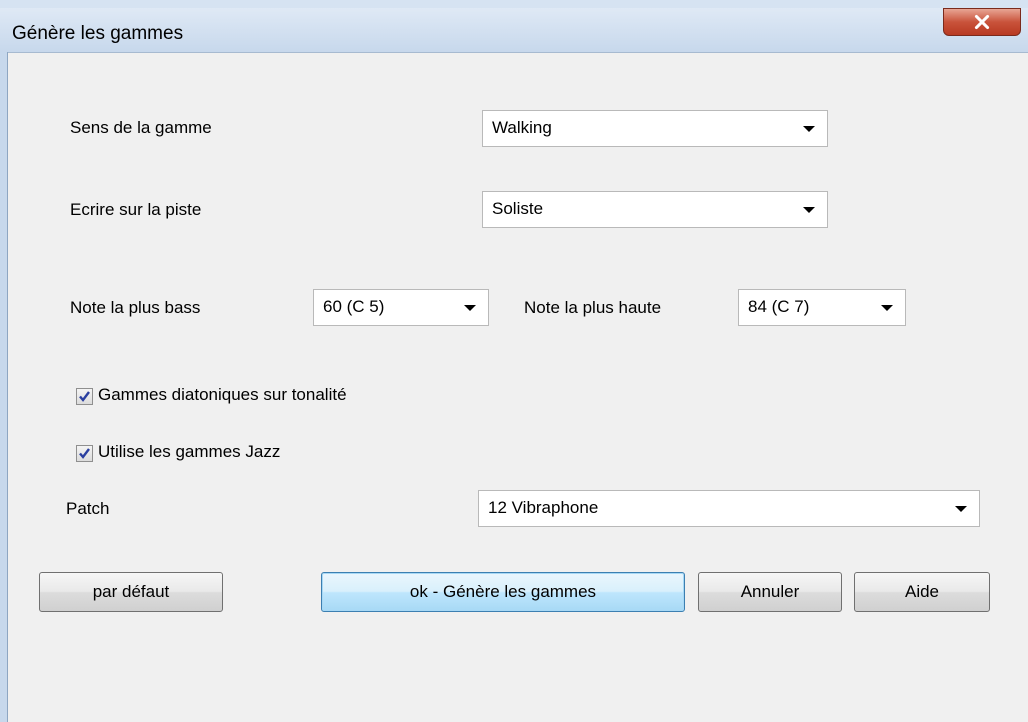 The image size is (1028, 722). Describe the element at coordinates (543, 507) in the screenshot. I see `patch-value: 12 Vibraphone` at that location.